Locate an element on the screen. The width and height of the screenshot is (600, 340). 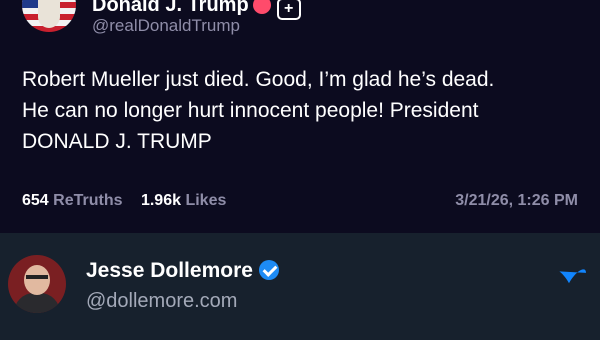
retruths-label: ReTruths is located at coordinates (88, 200).